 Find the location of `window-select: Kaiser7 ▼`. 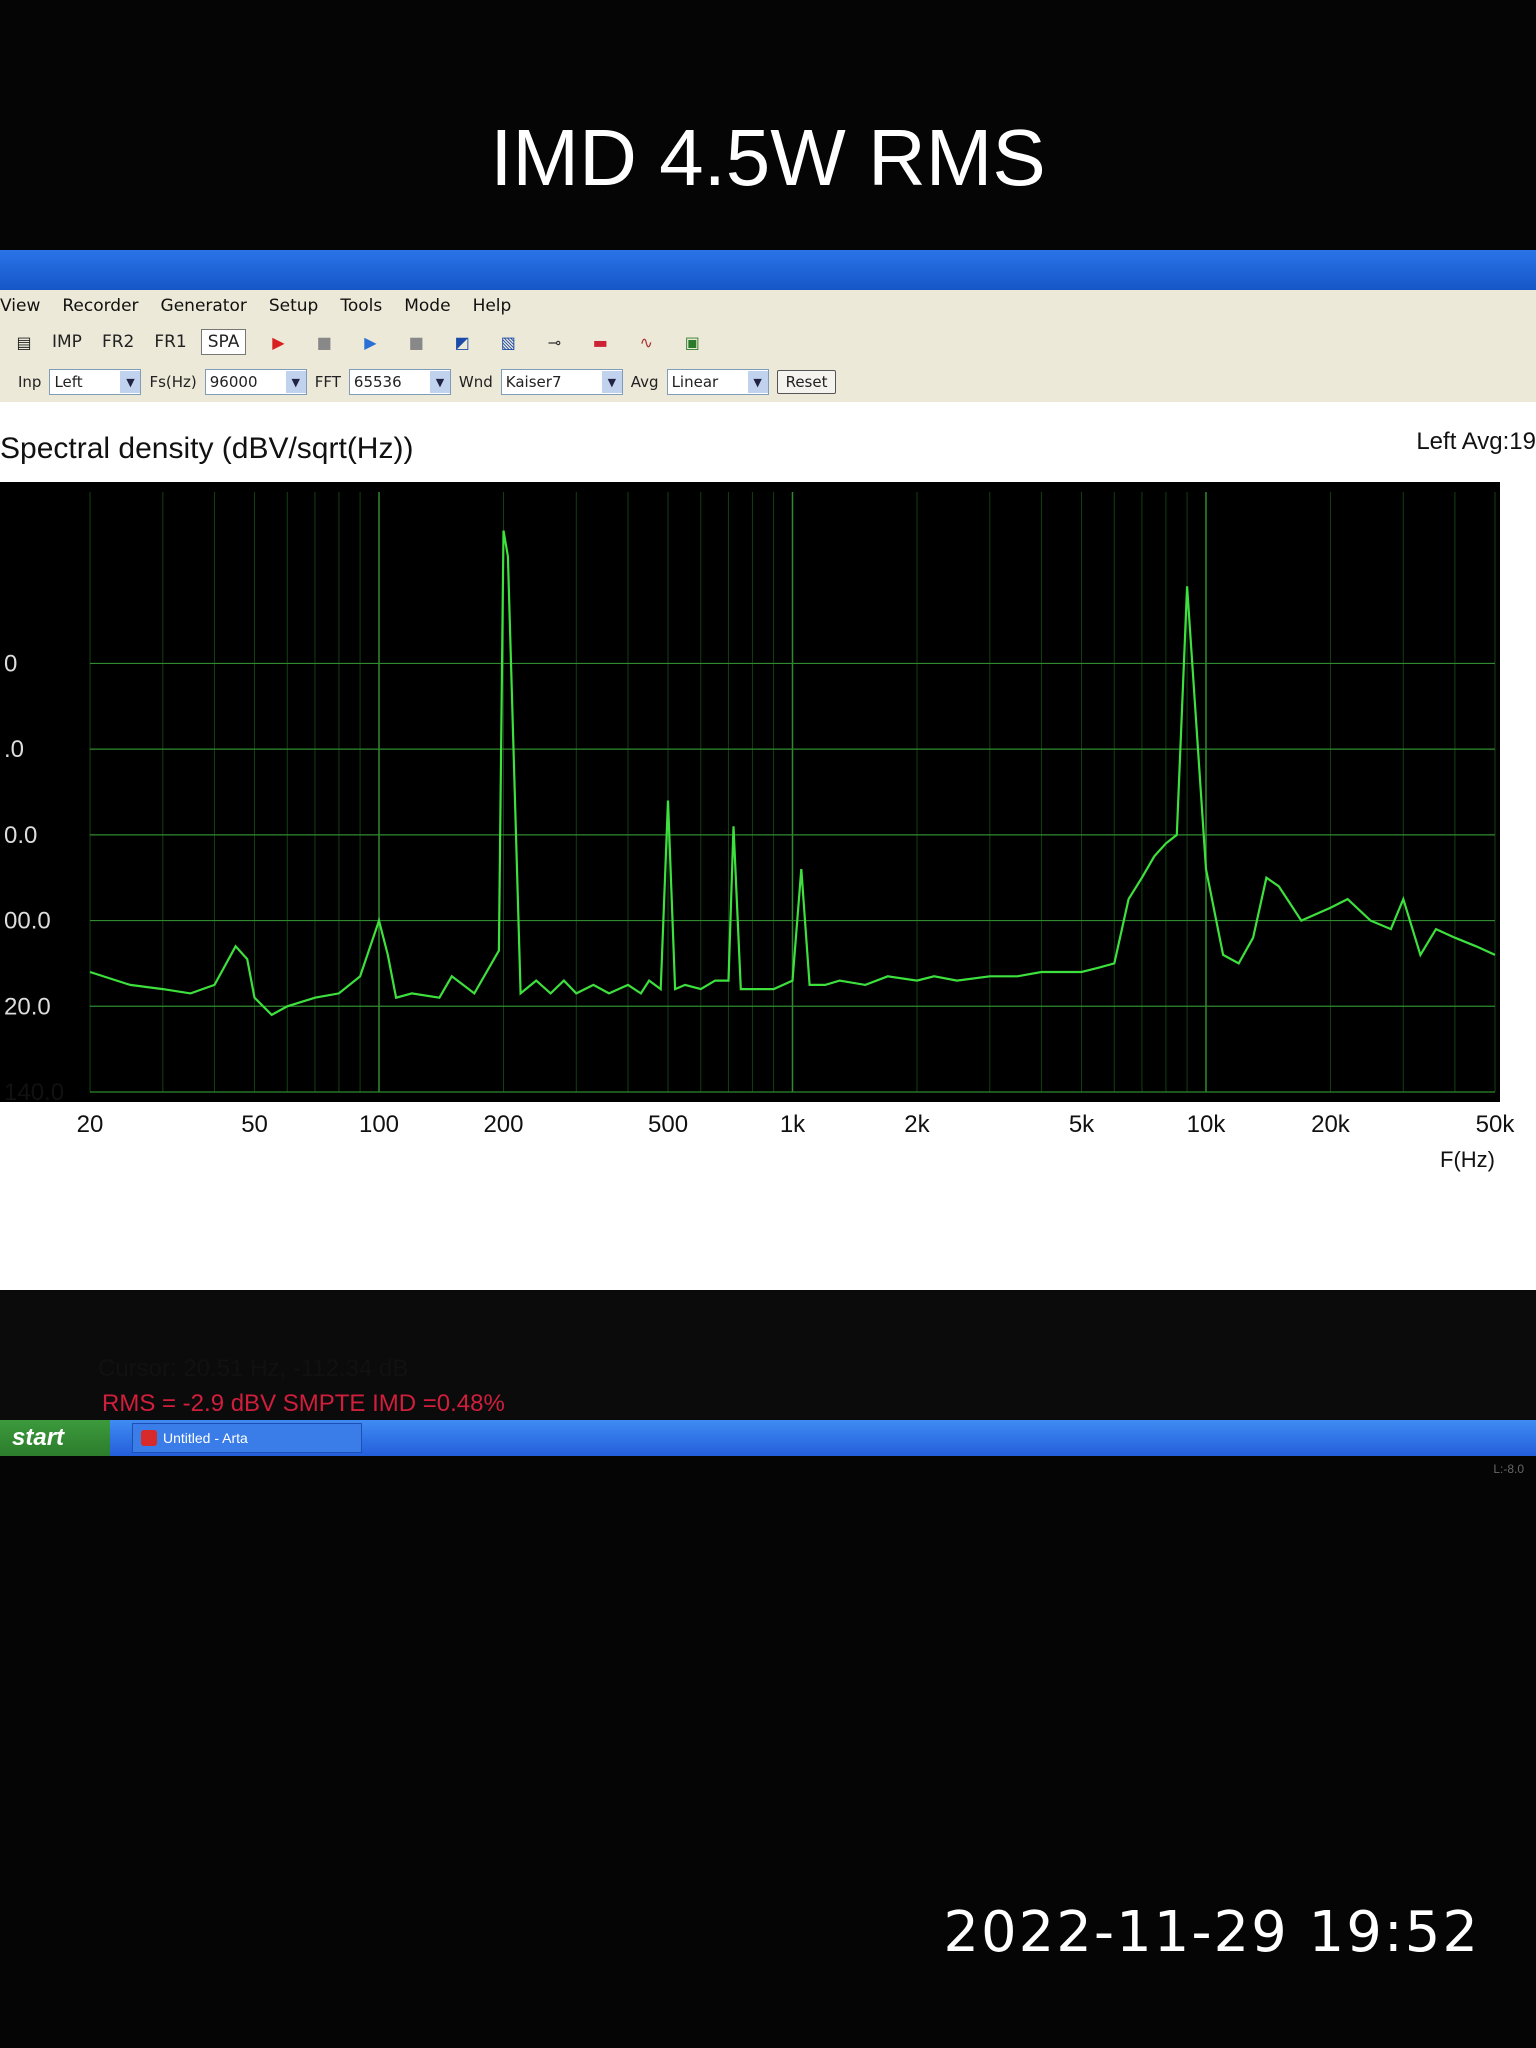

window-select: Kaiser7 ▼ is located at coordinates (561, 382).